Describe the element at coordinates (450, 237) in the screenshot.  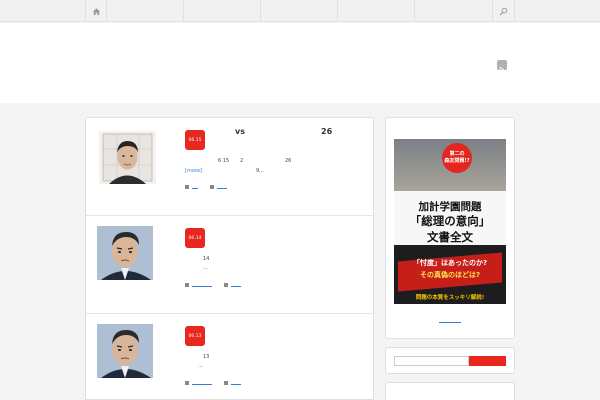
I see `book-title-line: 文書全文` at that location.